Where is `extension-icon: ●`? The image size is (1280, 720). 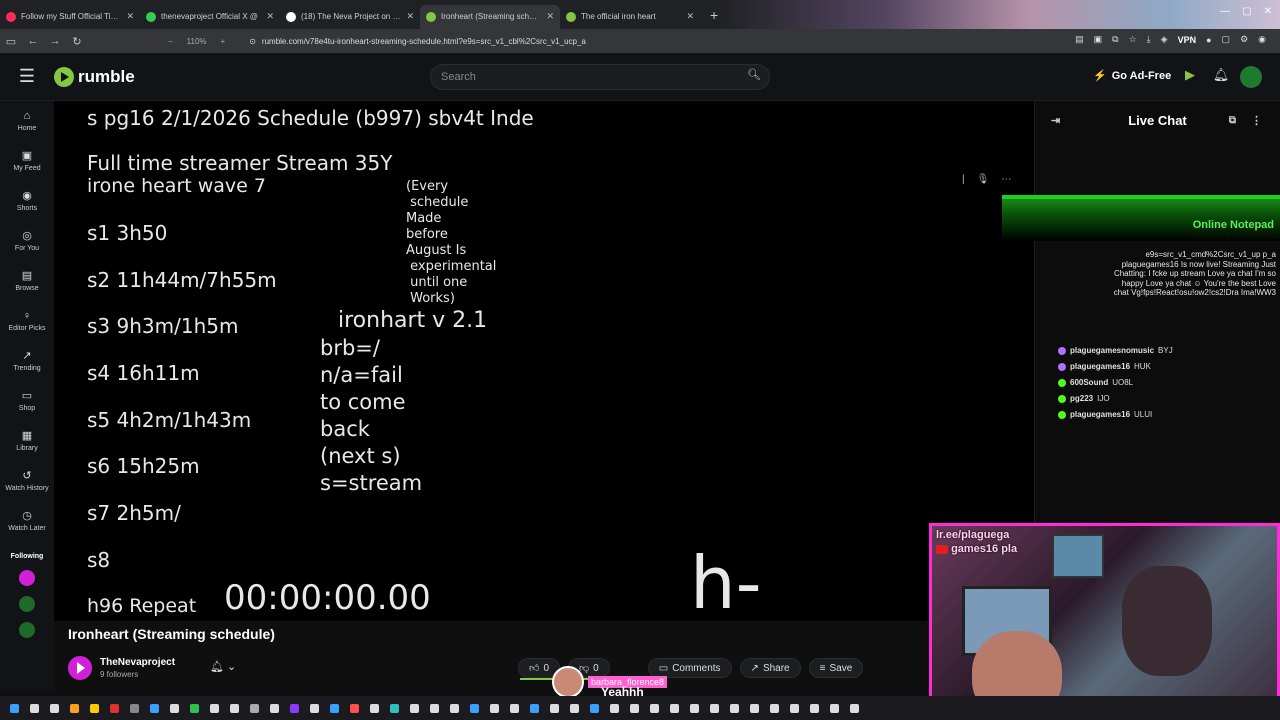 extension-icon: ● is located at coordinates (1208, 40).